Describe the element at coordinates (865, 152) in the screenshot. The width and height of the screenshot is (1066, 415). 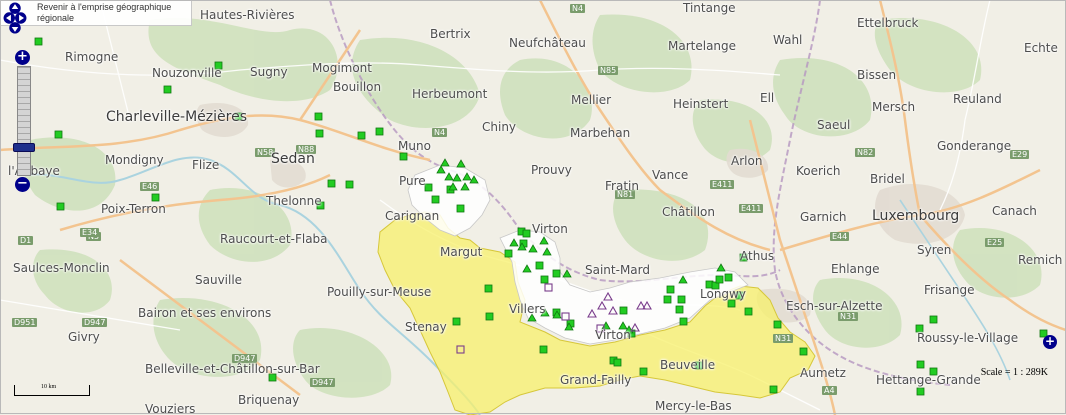
I see `road-shield: N82` at that location.